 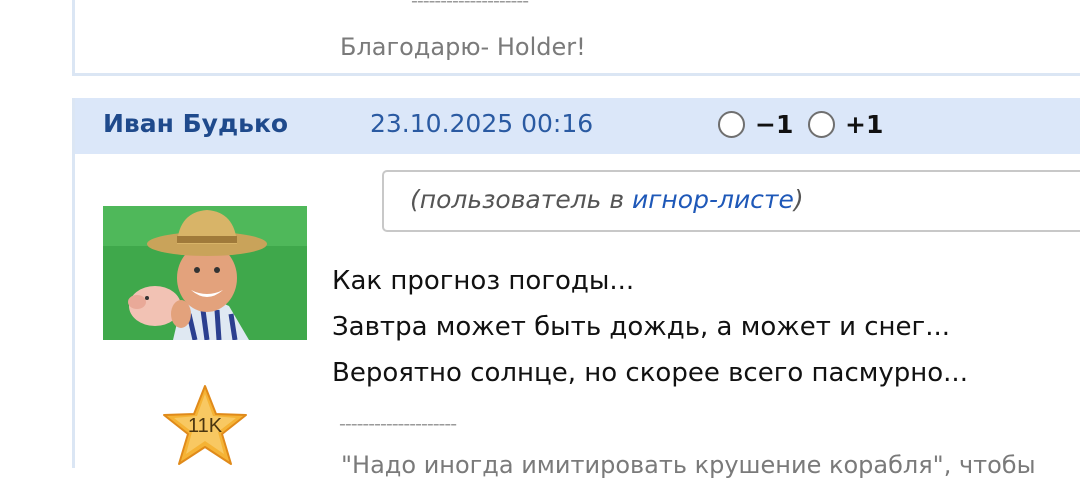 I want to click on ignore-suffix: ), so click(x=798, y=199).